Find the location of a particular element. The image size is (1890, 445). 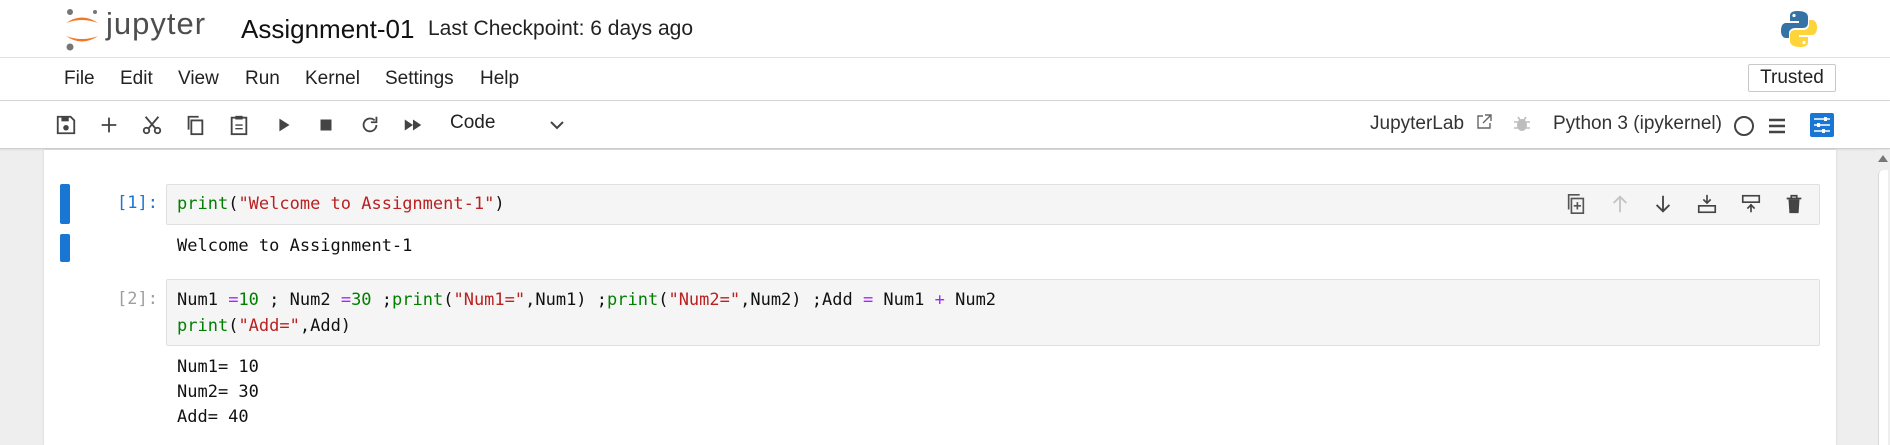

delete-cell-icon is located at coordinates (1794, 204).